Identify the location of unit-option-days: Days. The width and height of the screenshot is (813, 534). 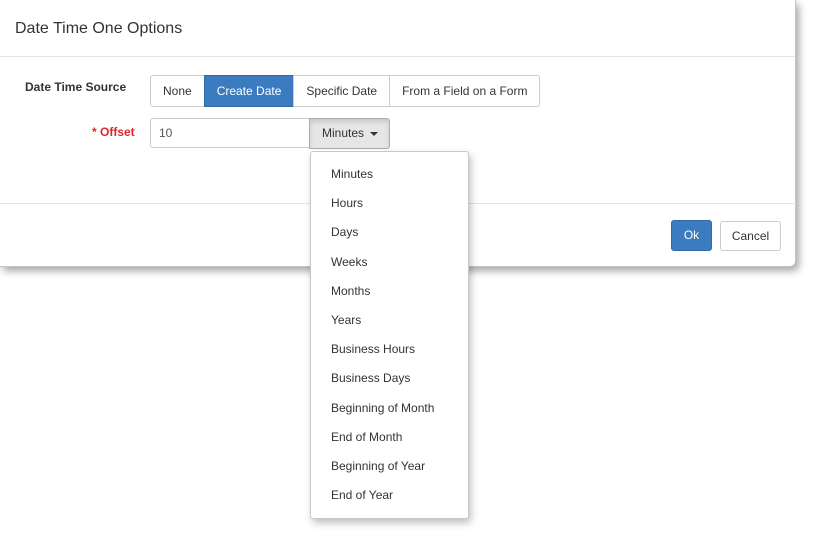
(389, 232).